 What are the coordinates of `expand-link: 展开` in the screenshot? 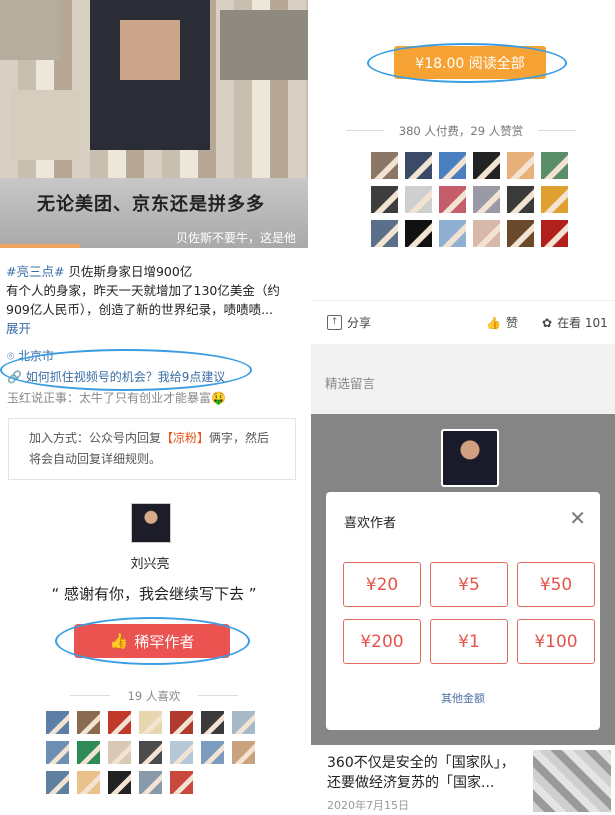 It's located at (18, 328).